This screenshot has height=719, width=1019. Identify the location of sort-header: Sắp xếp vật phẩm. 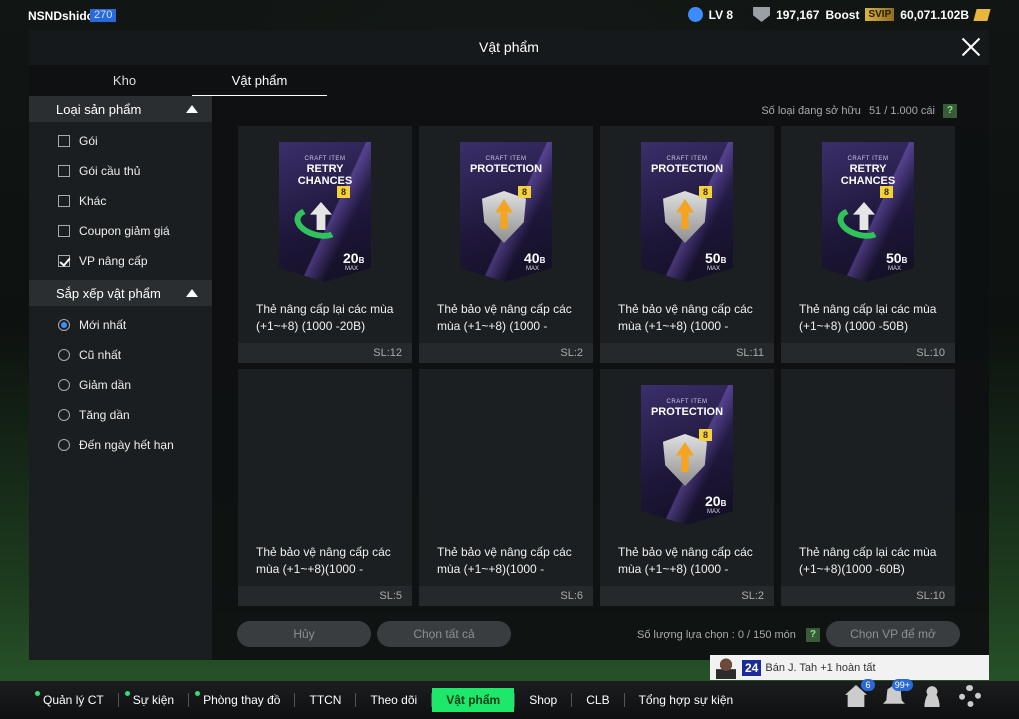
(120, 293).